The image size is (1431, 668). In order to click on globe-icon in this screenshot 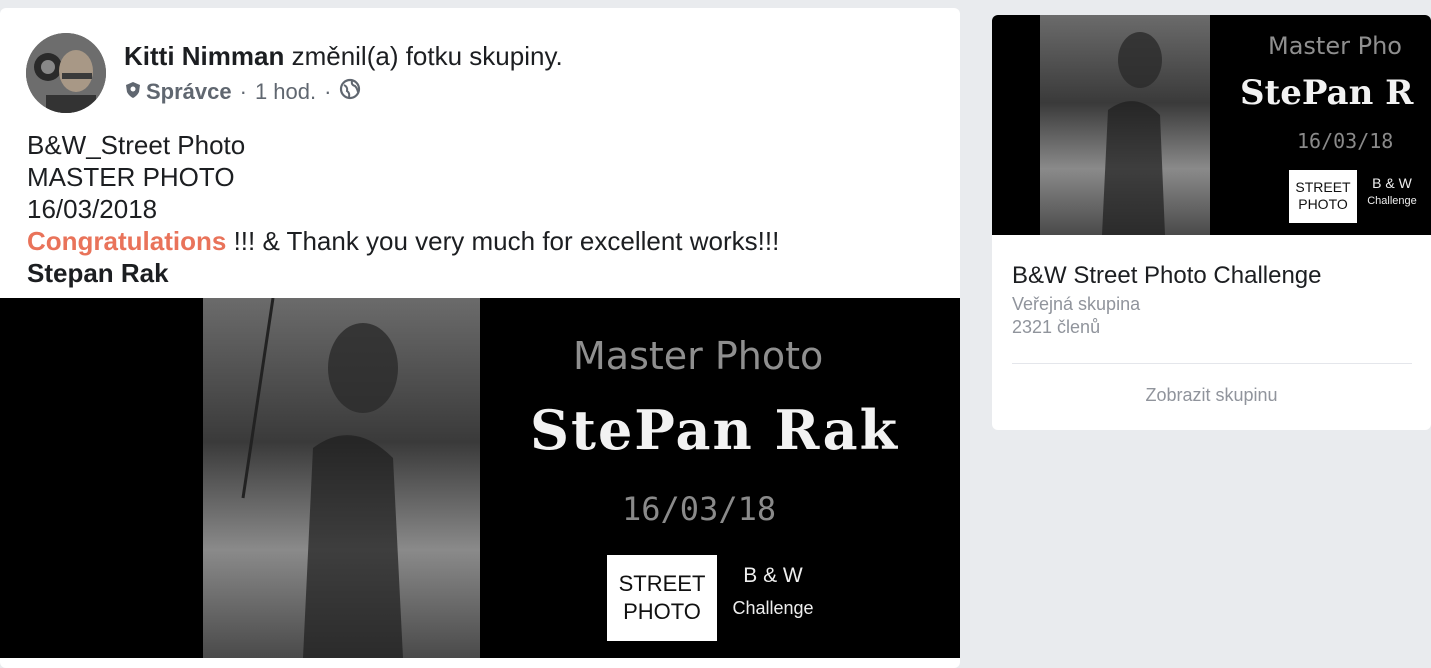, I will do `click(350, 92)`.